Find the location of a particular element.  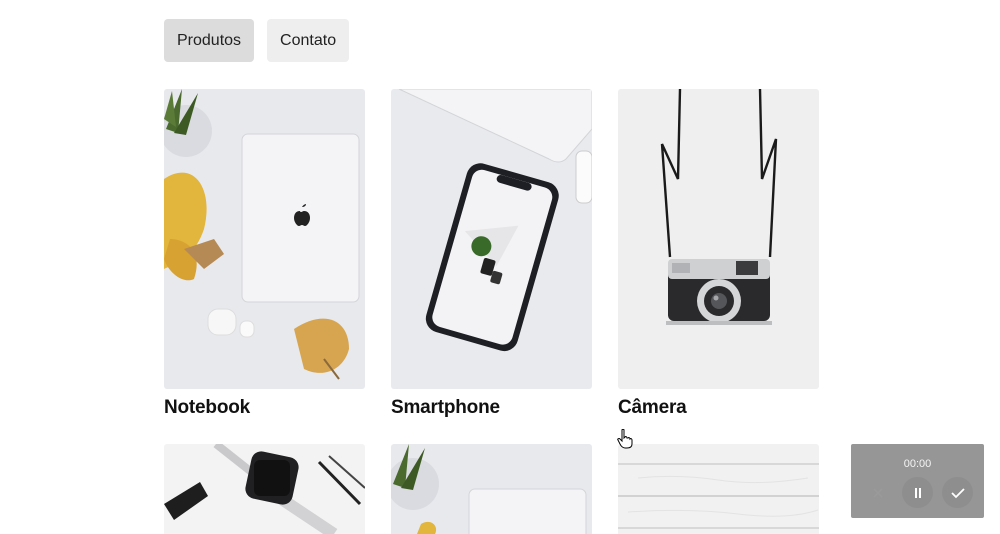

product-card-smartphone: Smartphone is located at coordinates (491, 254).